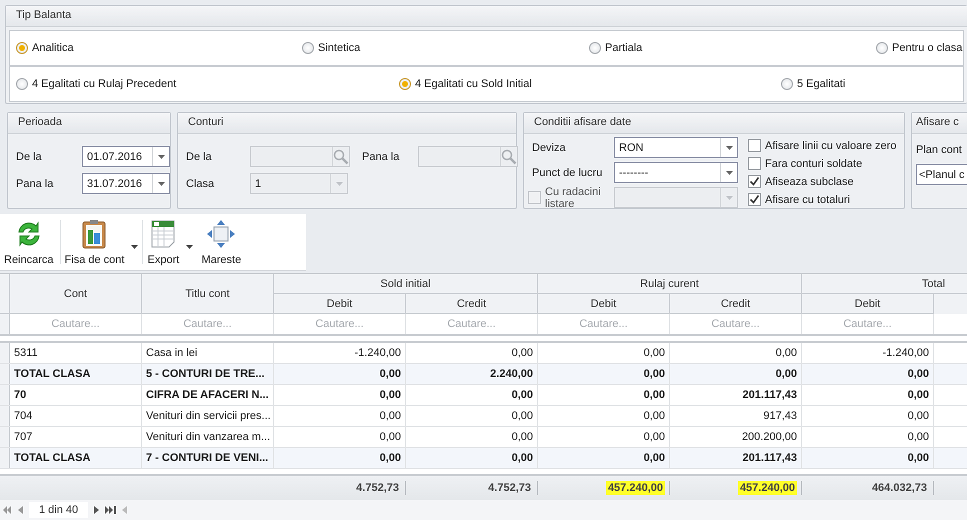 This screenshot has height=520, width=967. What do you see at coordinates (623, 48) in the screenshot?
I see `radio-label: Partiala` at bounding box center [623, 48].